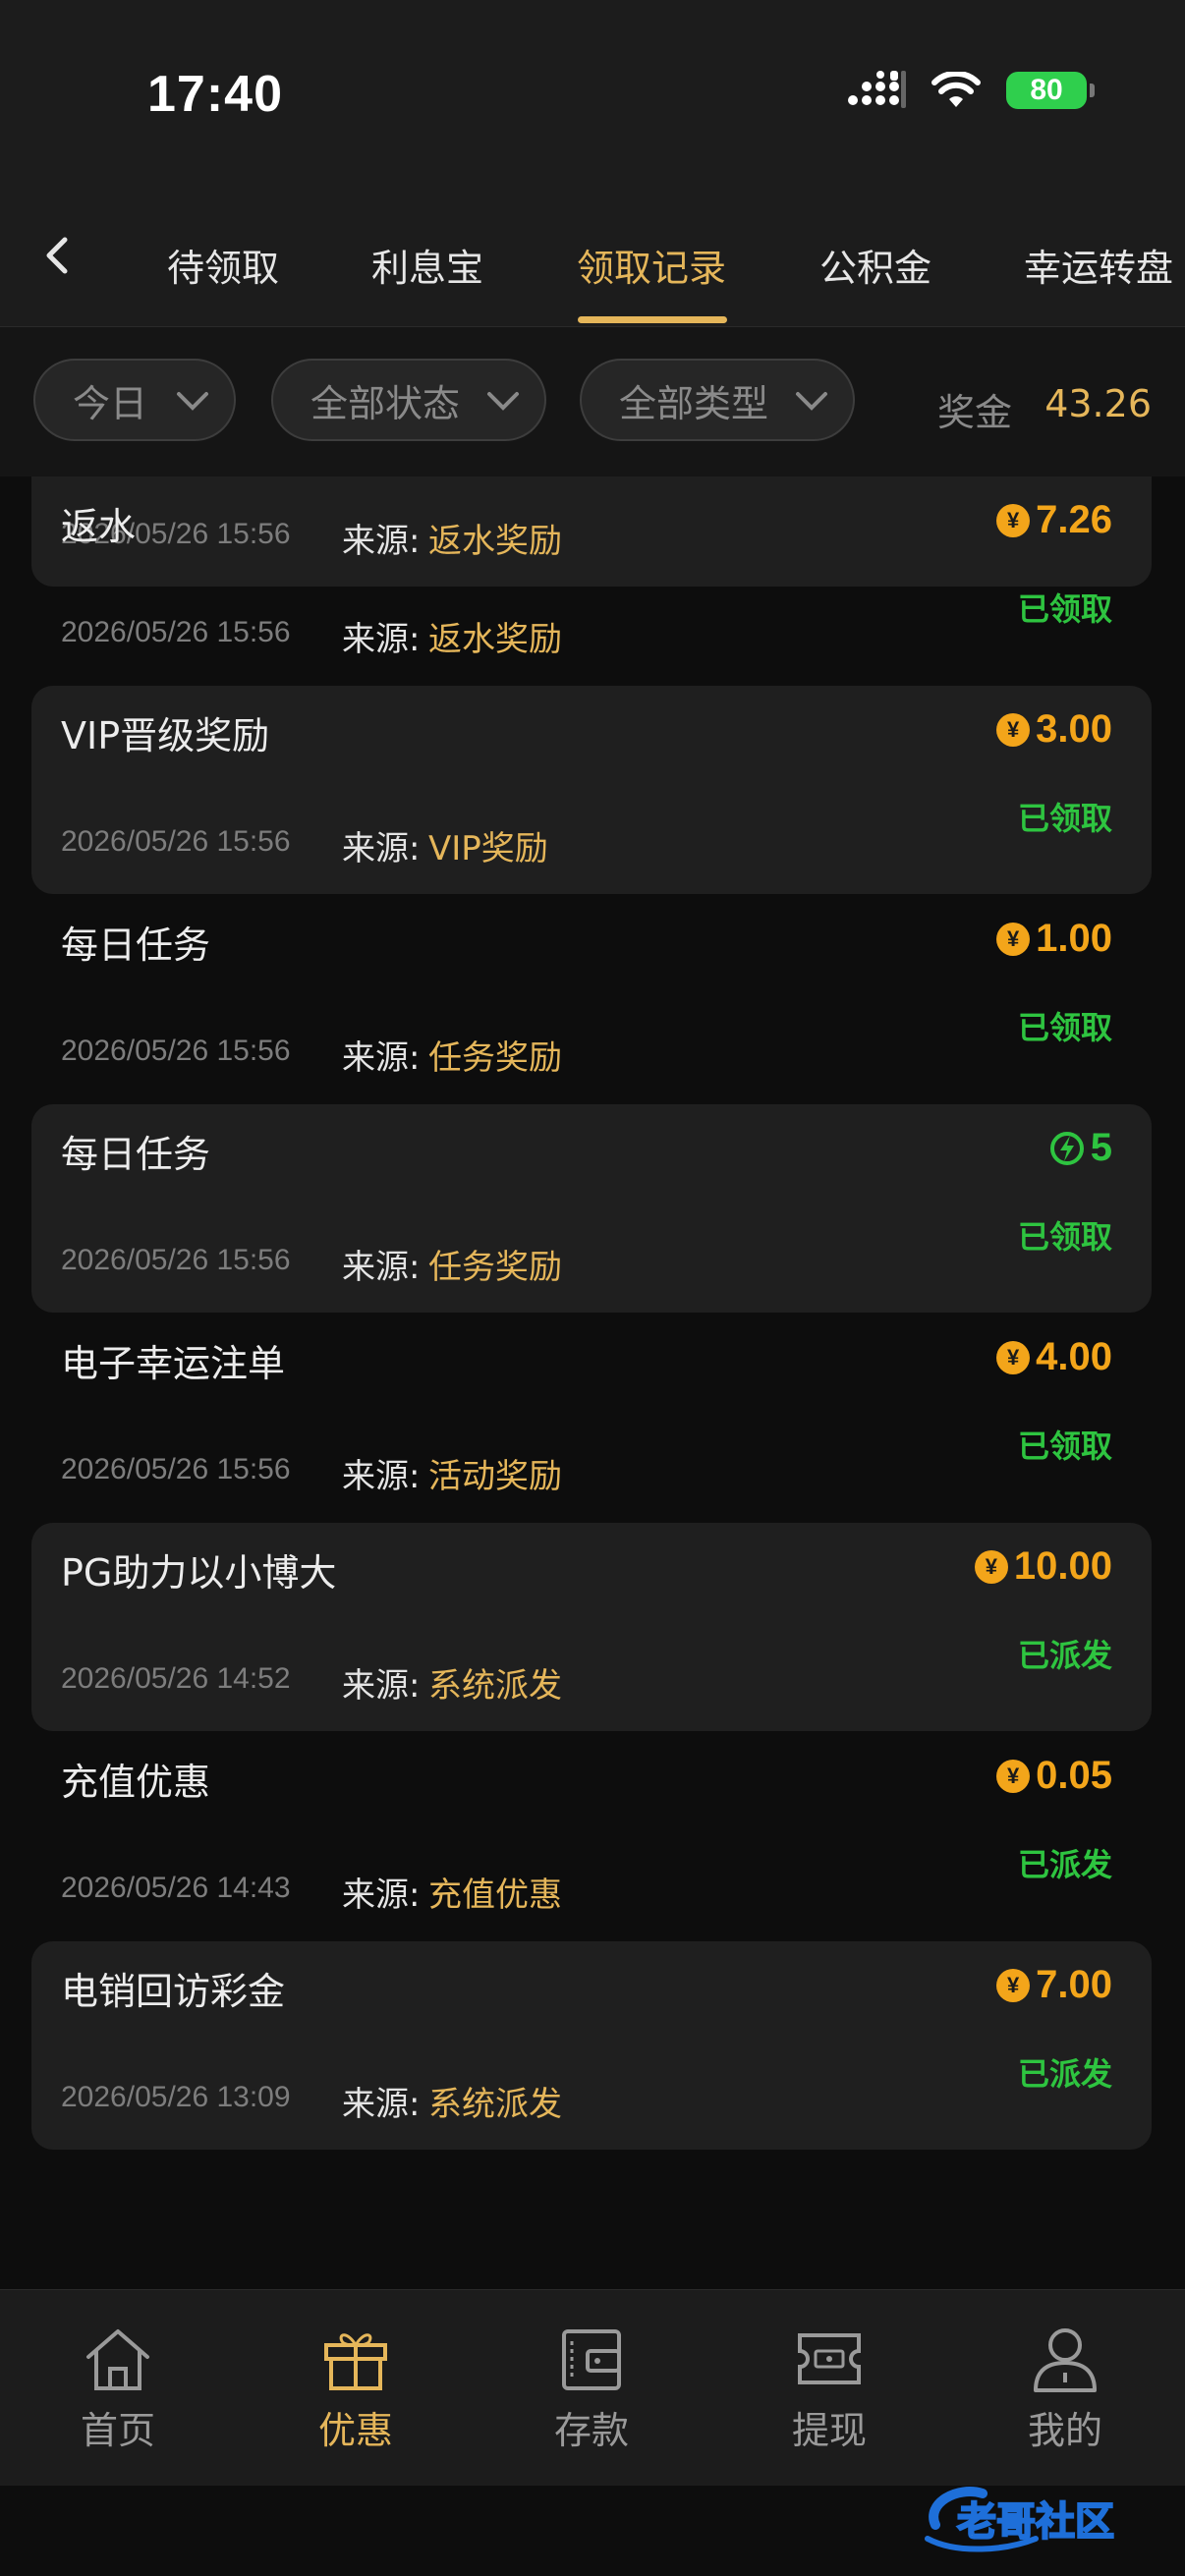  Describe the element at coordinates (1099, 265) in the screenshot. I see `tab-lucky-wheel: 幸运转盘` at that location.